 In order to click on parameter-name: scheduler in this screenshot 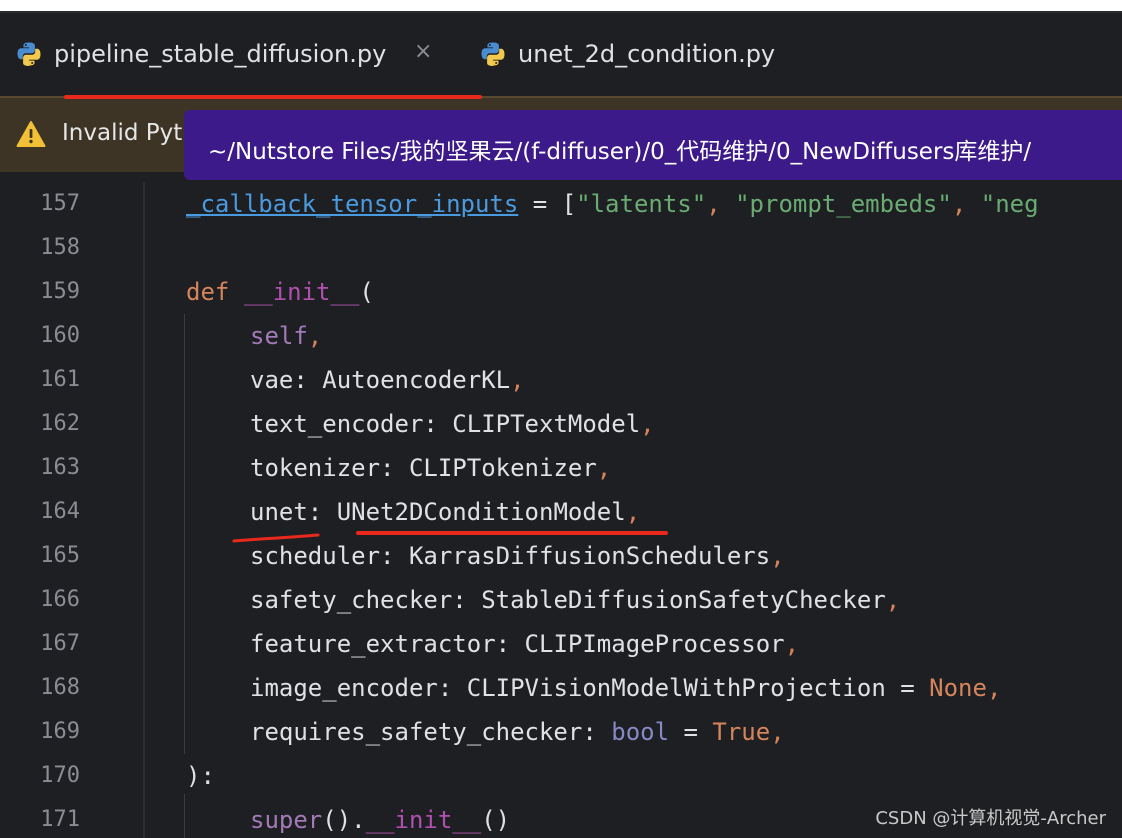, I will do `click(315, 556)`.